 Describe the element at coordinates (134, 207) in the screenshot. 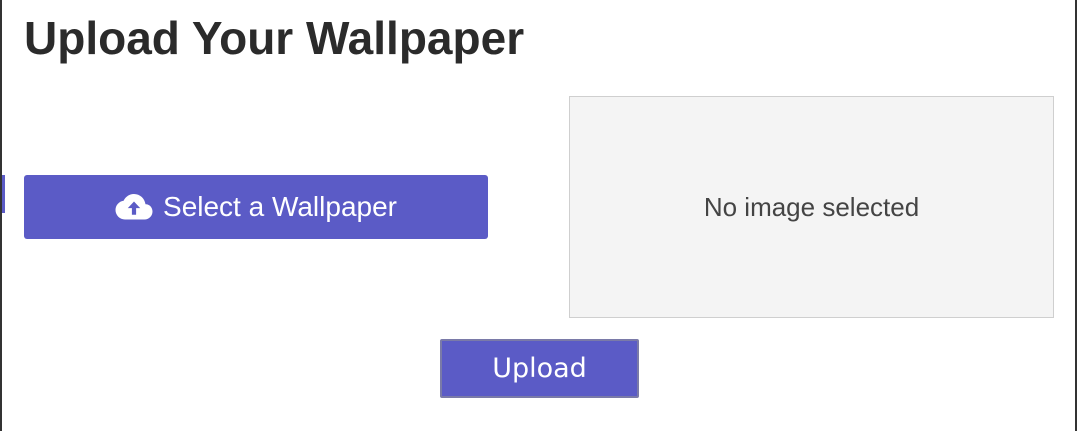

I see `cloud-upload-icon` at that location.